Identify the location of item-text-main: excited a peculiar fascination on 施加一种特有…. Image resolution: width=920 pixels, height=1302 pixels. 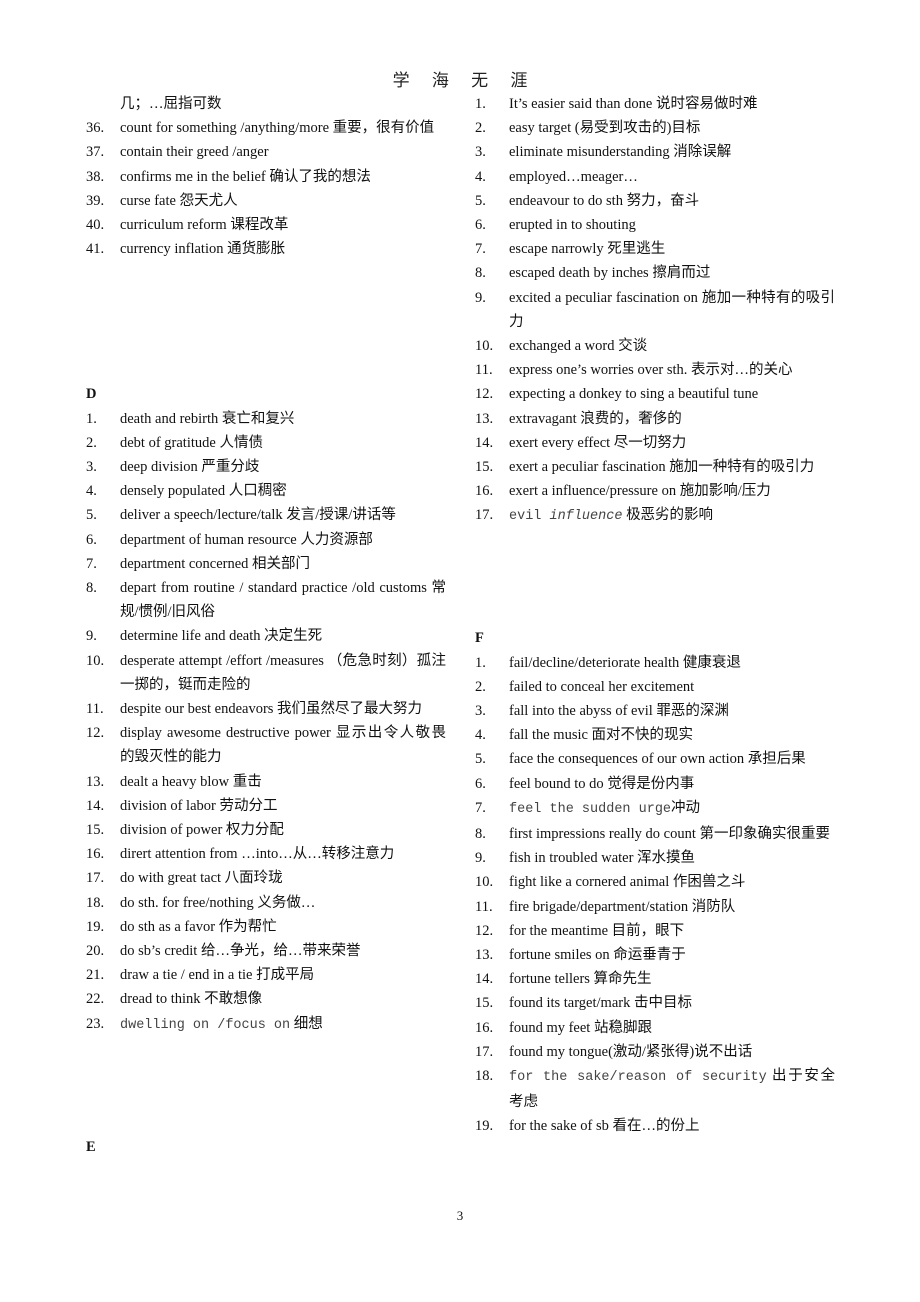
(672, 309).